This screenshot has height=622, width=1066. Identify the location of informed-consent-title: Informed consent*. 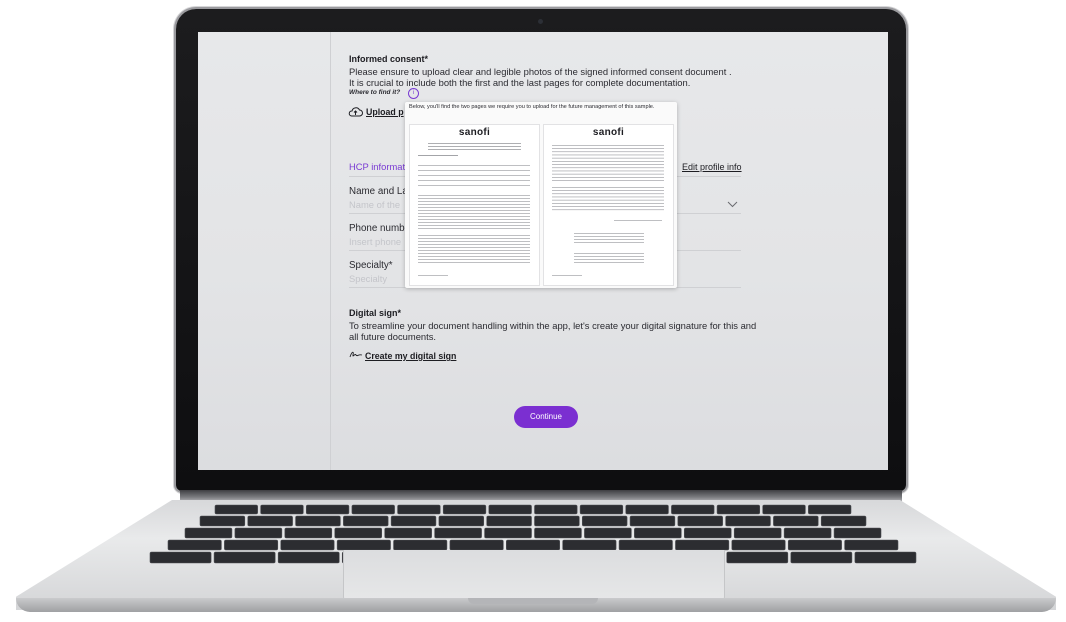
(389, 59).